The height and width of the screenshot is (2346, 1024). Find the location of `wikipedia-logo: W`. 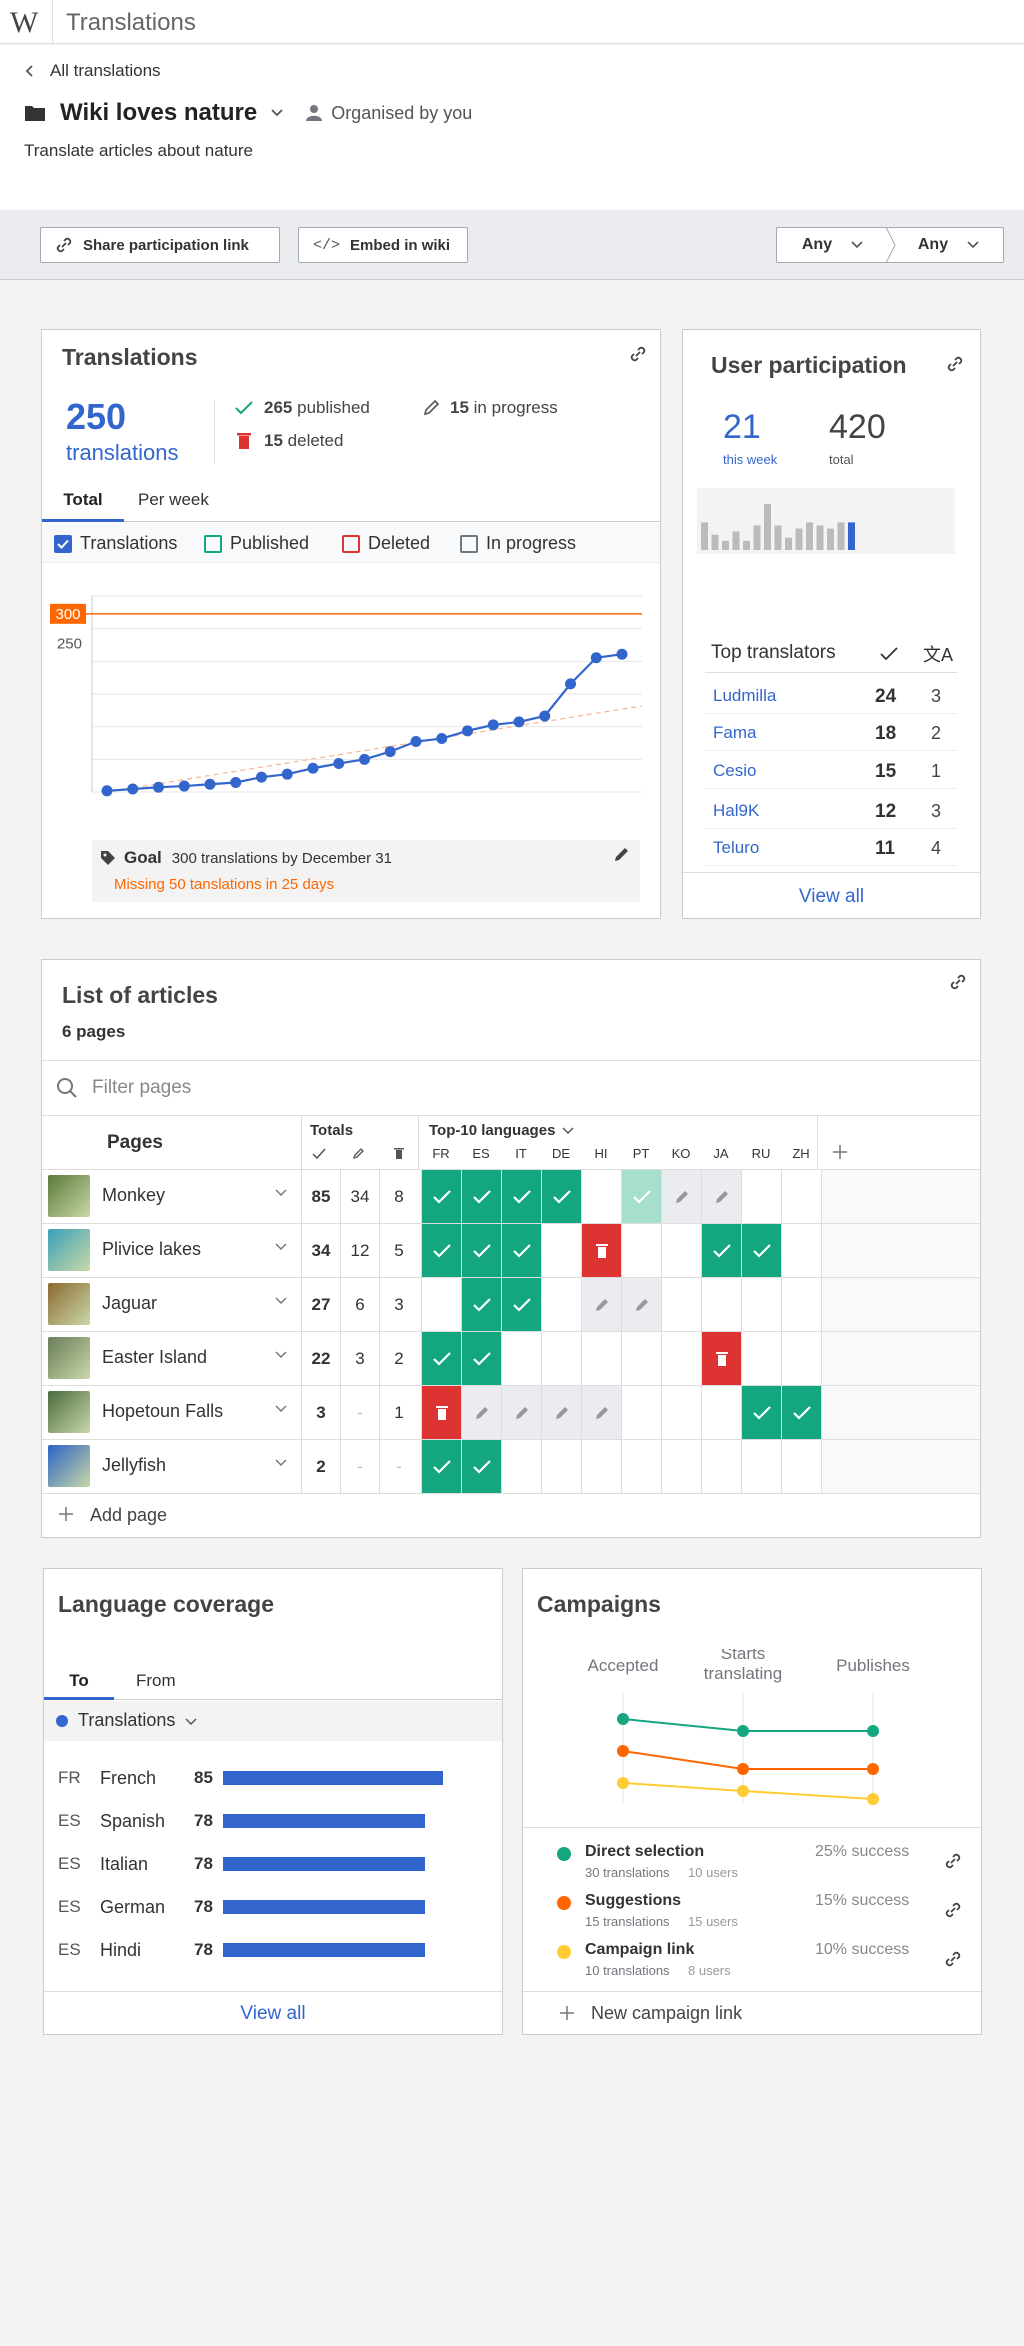

wikipedia-logo: W is located at coordinates (24, 23).